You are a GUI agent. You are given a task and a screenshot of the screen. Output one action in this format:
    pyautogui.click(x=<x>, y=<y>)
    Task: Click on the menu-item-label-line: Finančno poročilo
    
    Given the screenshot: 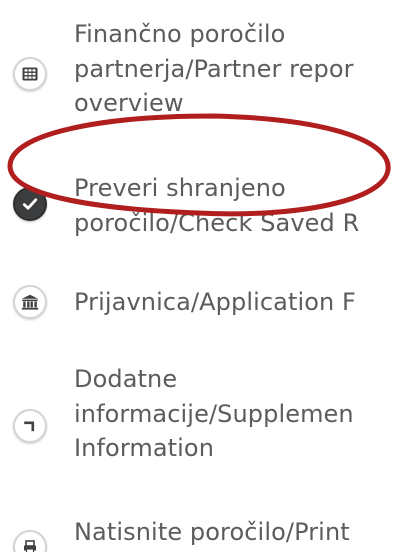 What is the action you would take?
    pyautogui.click(x=180, y=34)
    